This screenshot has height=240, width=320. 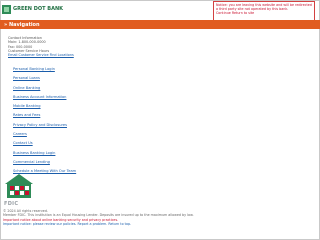 I want to click on info-links: Email Customer Service Find Locations, so click(x=158, y=55).